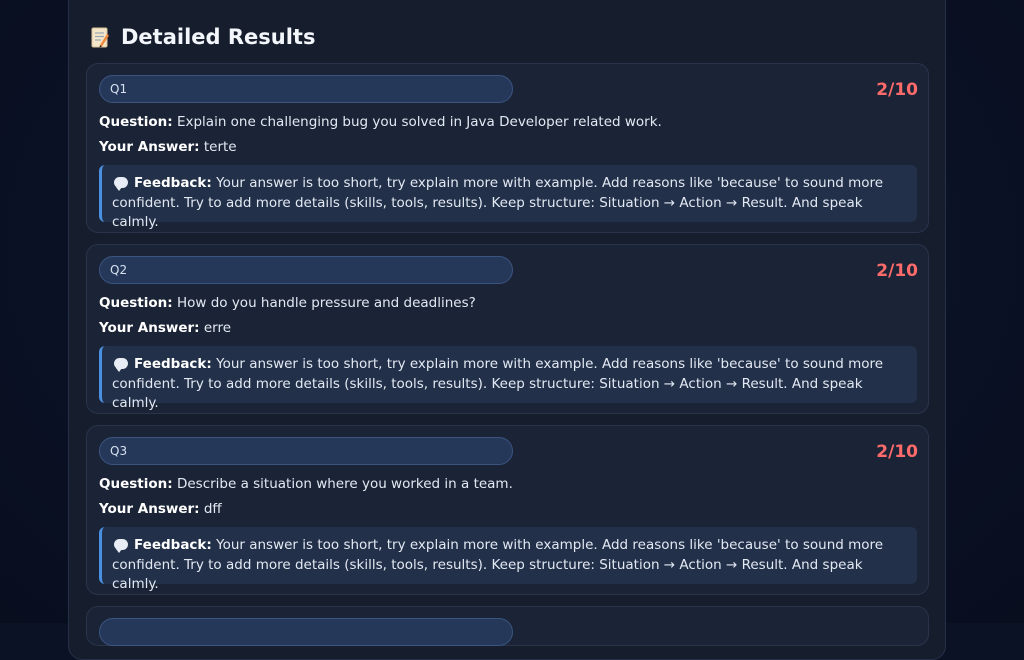 The height and width of the screenshot is (660, 1024). I want to click on question-tag: Q3, so click(306, 451).